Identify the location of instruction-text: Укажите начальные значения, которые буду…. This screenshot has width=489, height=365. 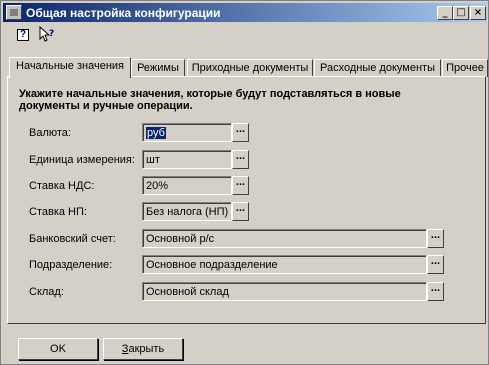
(210, 100).